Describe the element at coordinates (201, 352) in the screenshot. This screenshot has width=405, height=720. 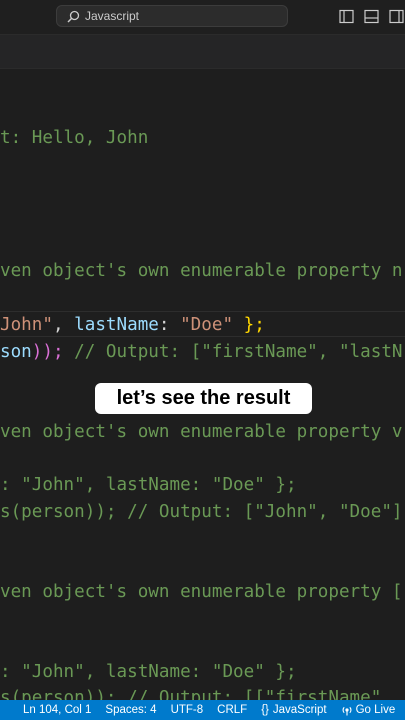
I see `code-line: son)); // Output: ["firstName", "lastN` at that location.